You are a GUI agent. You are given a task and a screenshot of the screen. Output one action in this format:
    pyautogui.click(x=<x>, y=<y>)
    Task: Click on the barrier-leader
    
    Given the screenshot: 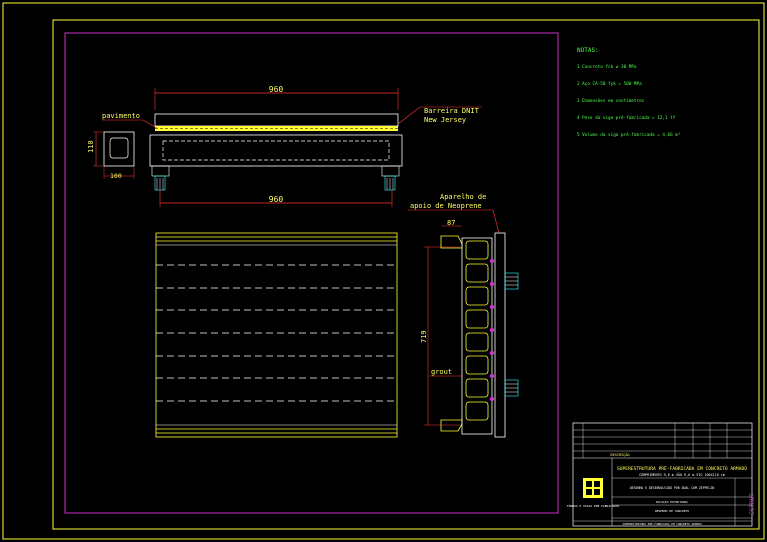 What is the action you would take?
    pyautogui.click(x=409, y=115)
    